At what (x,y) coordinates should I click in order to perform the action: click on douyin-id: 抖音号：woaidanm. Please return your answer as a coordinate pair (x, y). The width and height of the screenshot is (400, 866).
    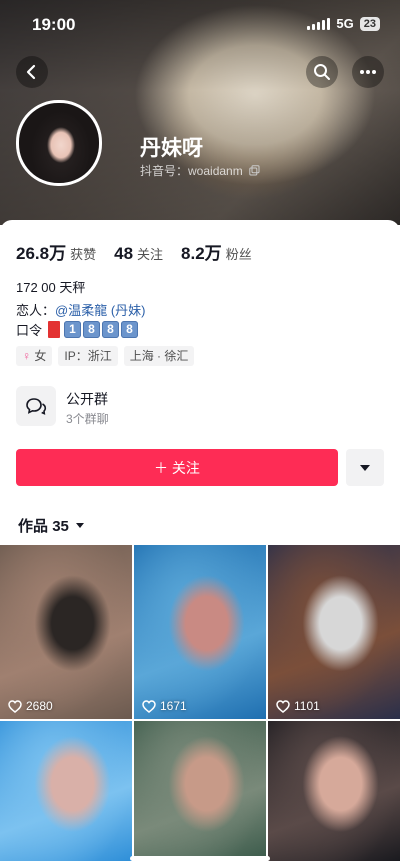
    Looking at the image, I should click on (200, 170).